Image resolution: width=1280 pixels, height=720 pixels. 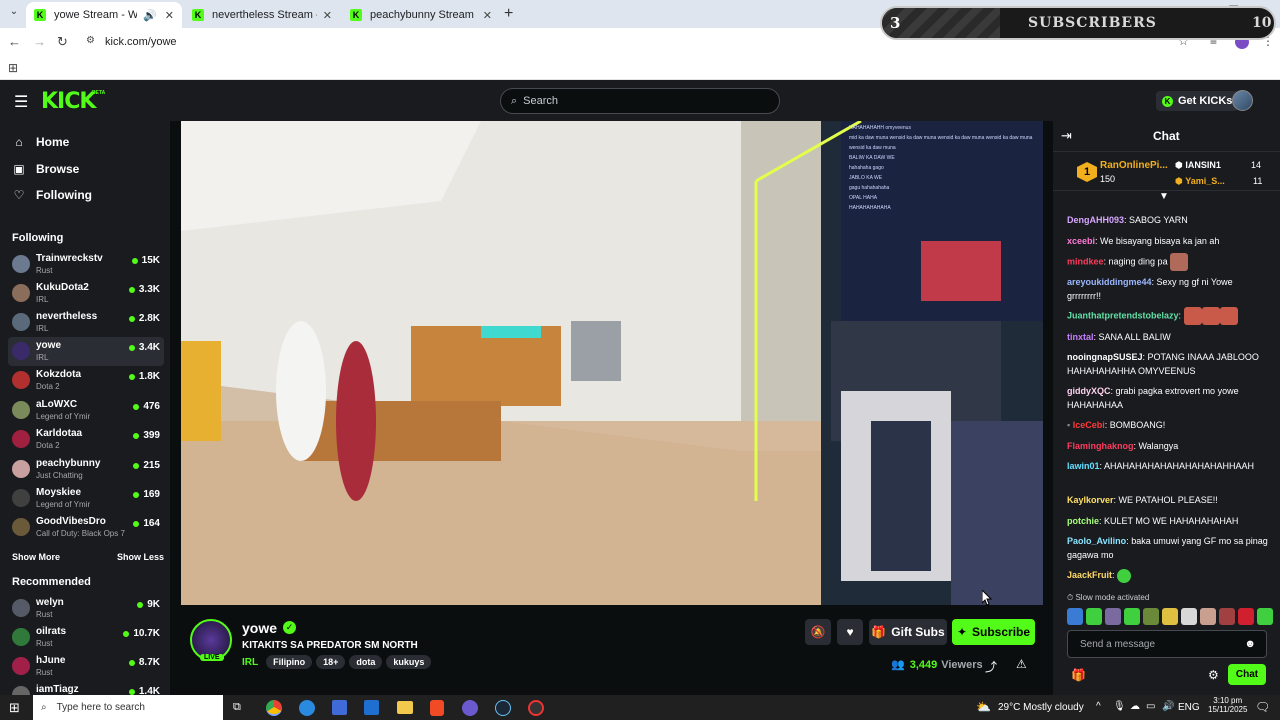 What do you see at coordinates (86, 666) in the screenshot?
I see `channel-hjune: hJune Rust 8.7K` at bounding box center [86, 666].